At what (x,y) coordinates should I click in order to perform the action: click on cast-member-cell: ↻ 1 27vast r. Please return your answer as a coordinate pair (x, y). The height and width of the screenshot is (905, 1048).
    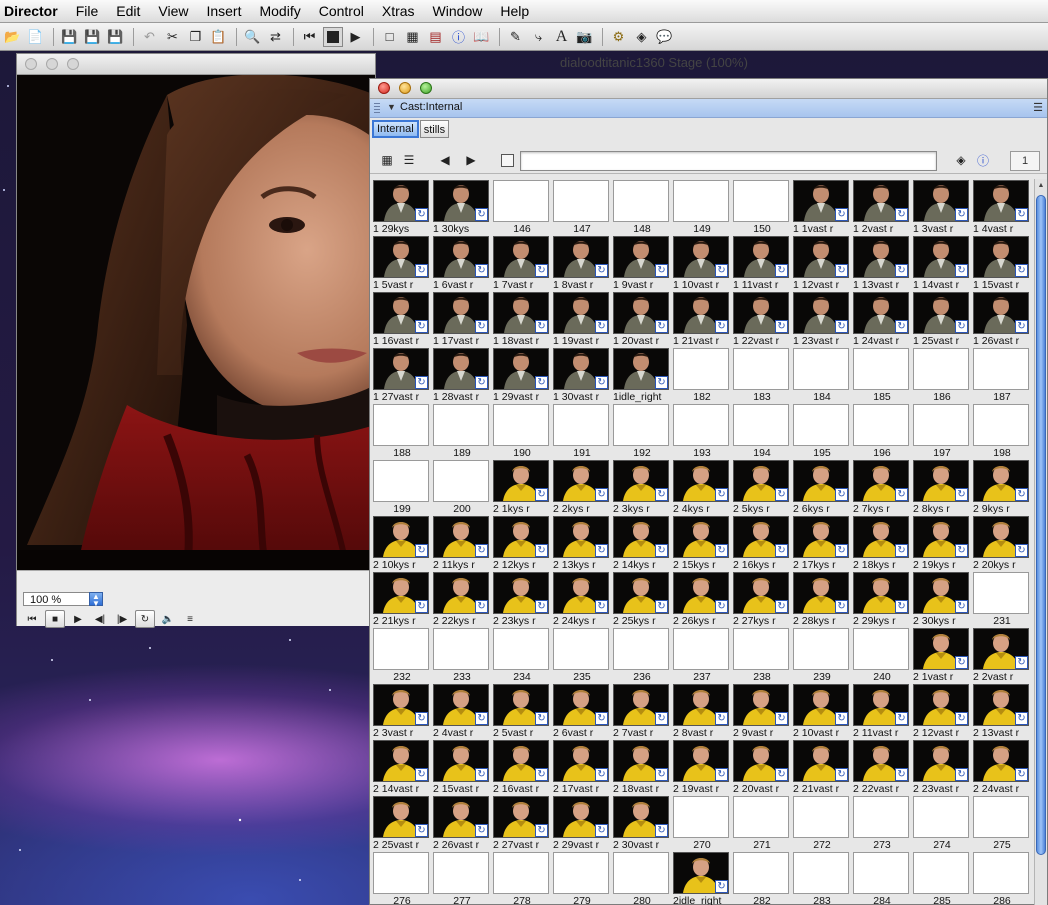
    Looking at the image, I should click on (402, 375).